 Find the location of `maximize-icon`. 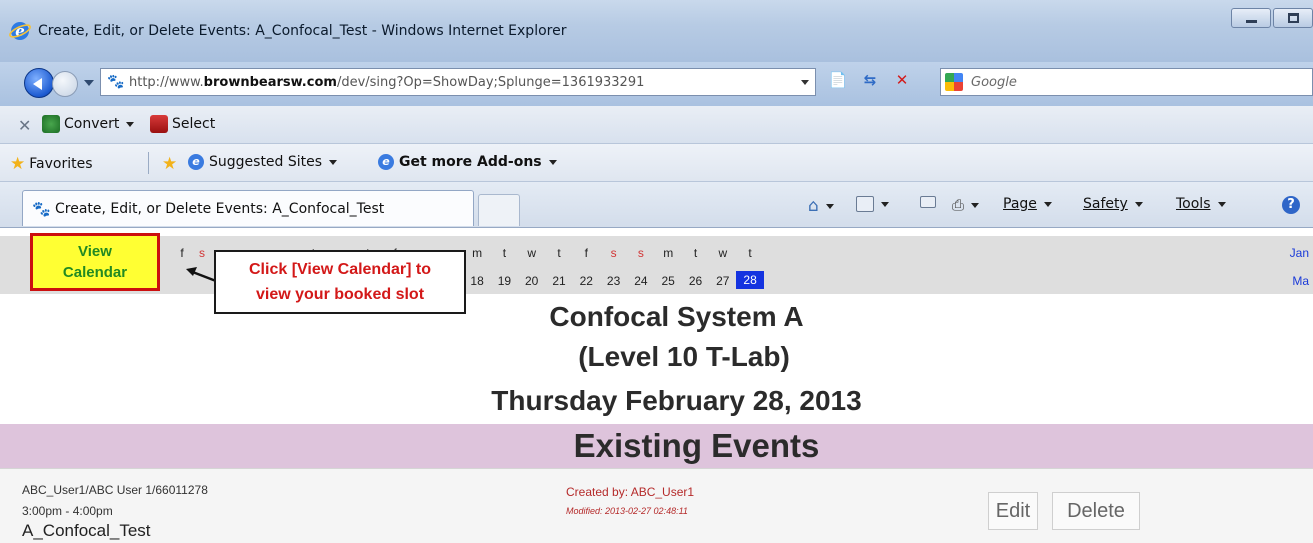

maximize-icon is located at coordinates (1293, 18).